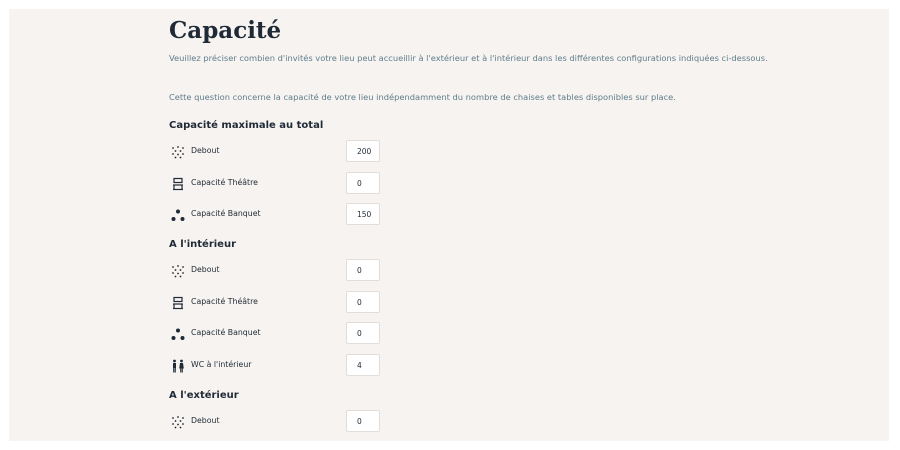  What do you see at coordinates (204, 395) in the screenshot?
I see `section-title-outdoor: A l'extérieur` at bounding box center [204, 395].